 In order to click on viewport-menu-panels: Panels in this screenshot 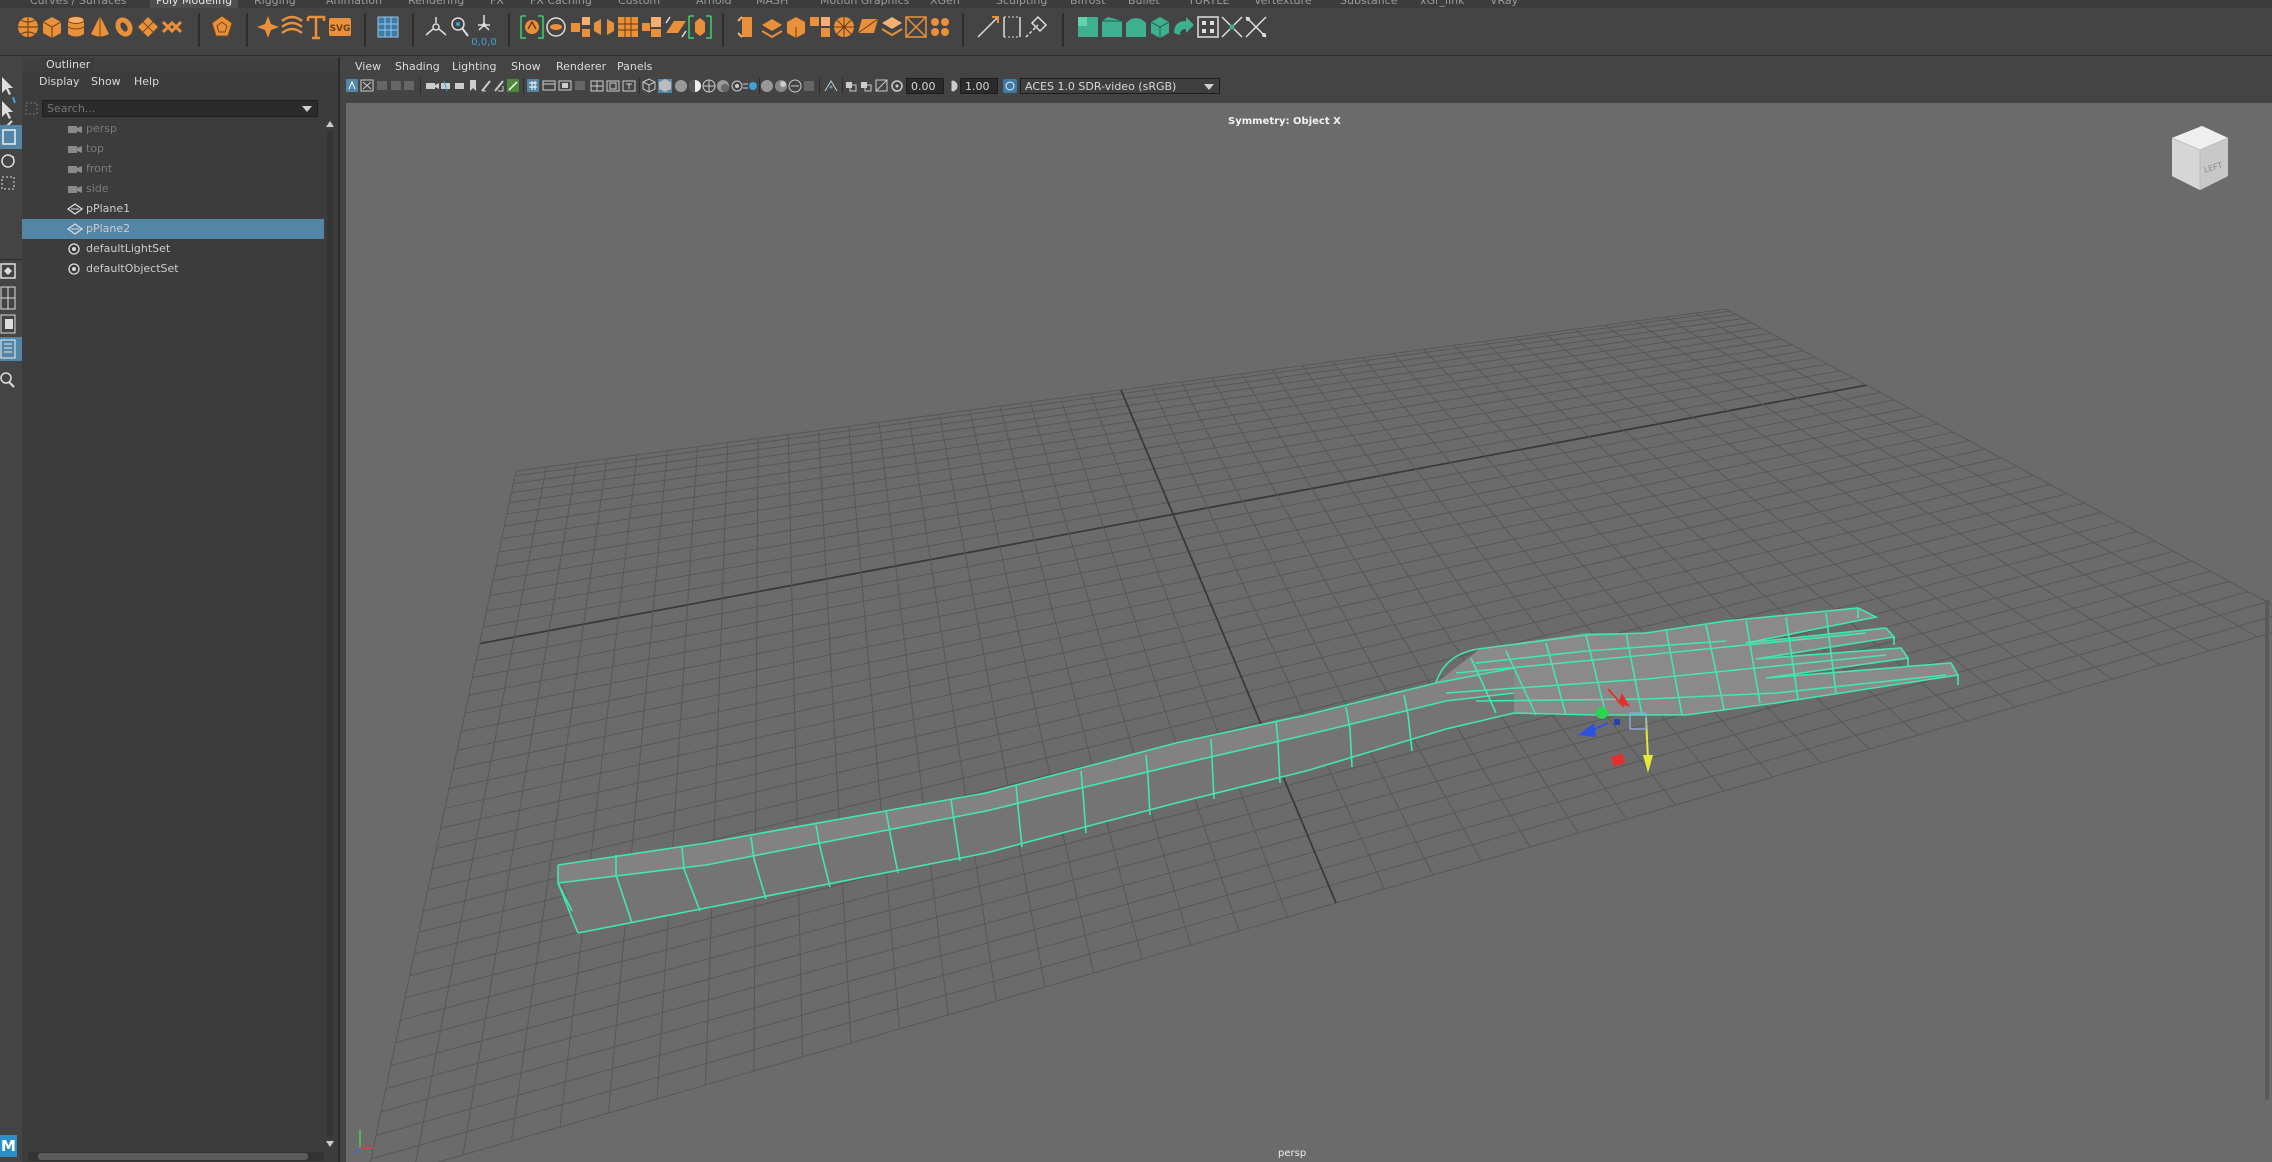, I will do `click(634, 66)`.